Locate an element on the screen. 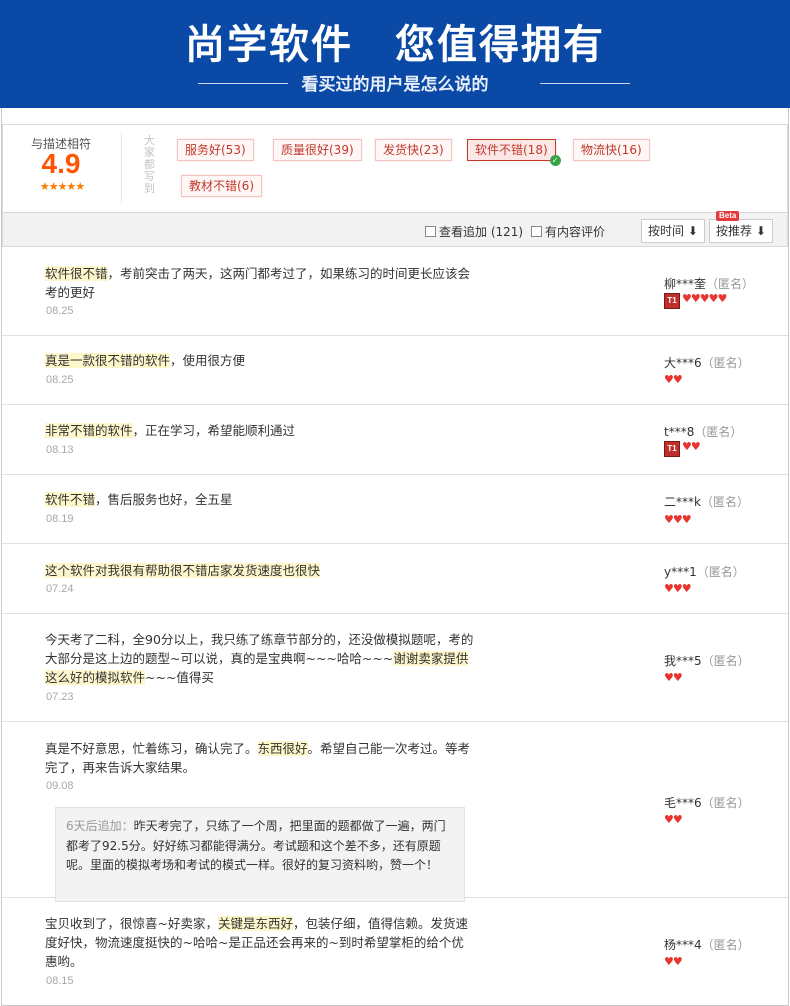 This screenshot has width=790, height=1006. tag-label: 软件不错(18) is located at coordinates (511, 150).